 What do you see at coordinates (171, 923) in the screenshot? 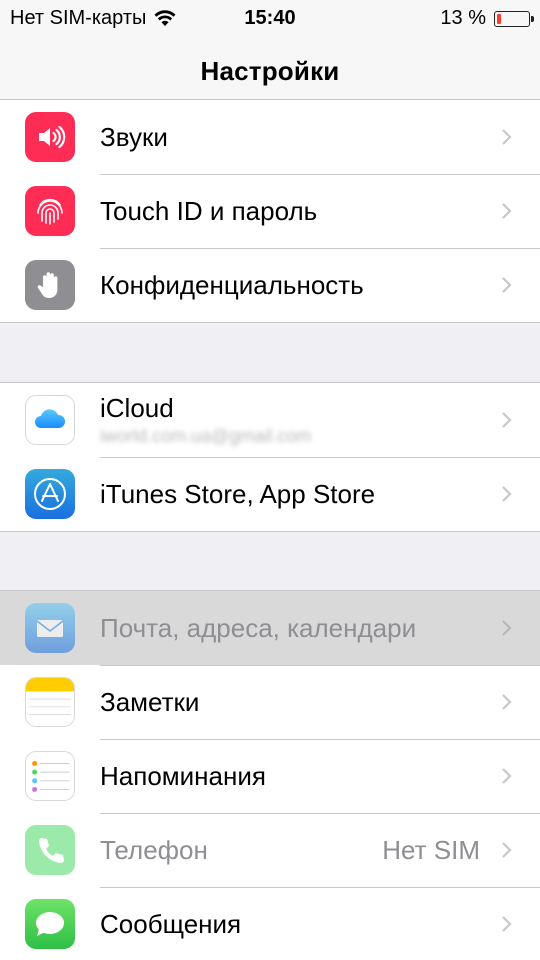
I see `row-messages-label: Сообщения` at bounding box center [171, 923].